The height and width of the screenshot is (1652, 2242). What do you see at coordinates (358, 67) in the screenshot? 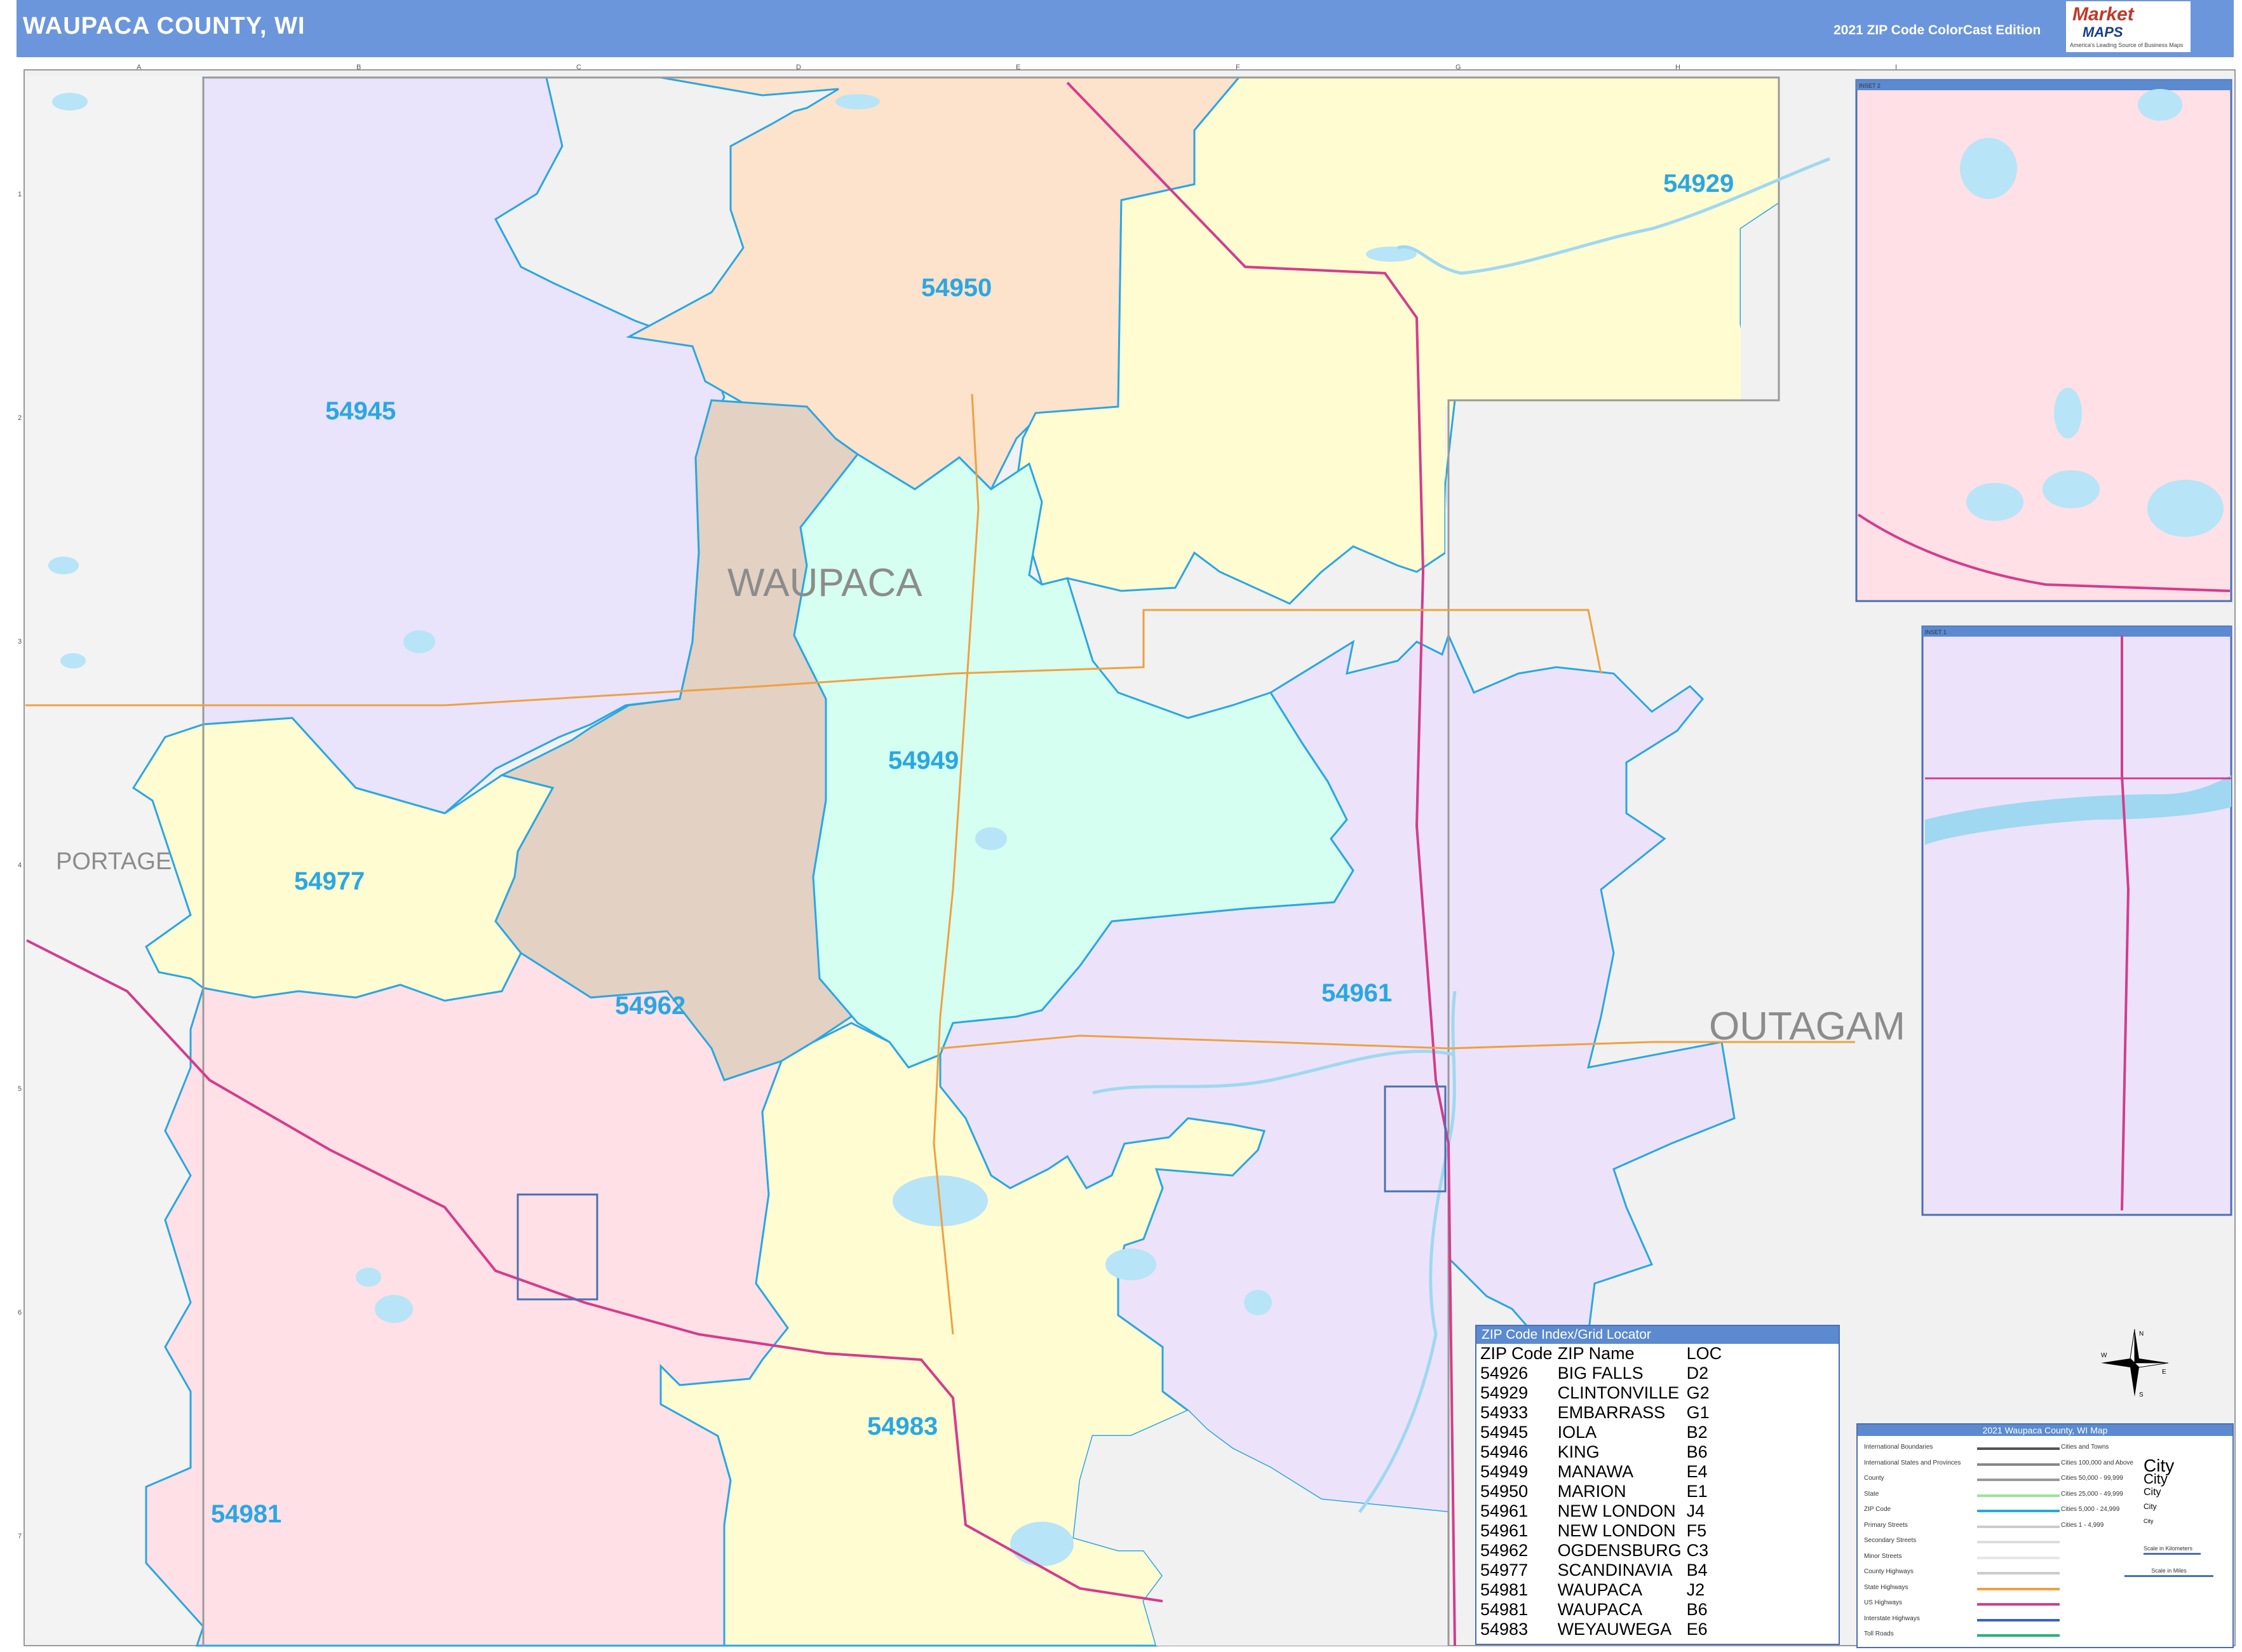
I see `grid-column-label: B` at bounding box center [358, 67].